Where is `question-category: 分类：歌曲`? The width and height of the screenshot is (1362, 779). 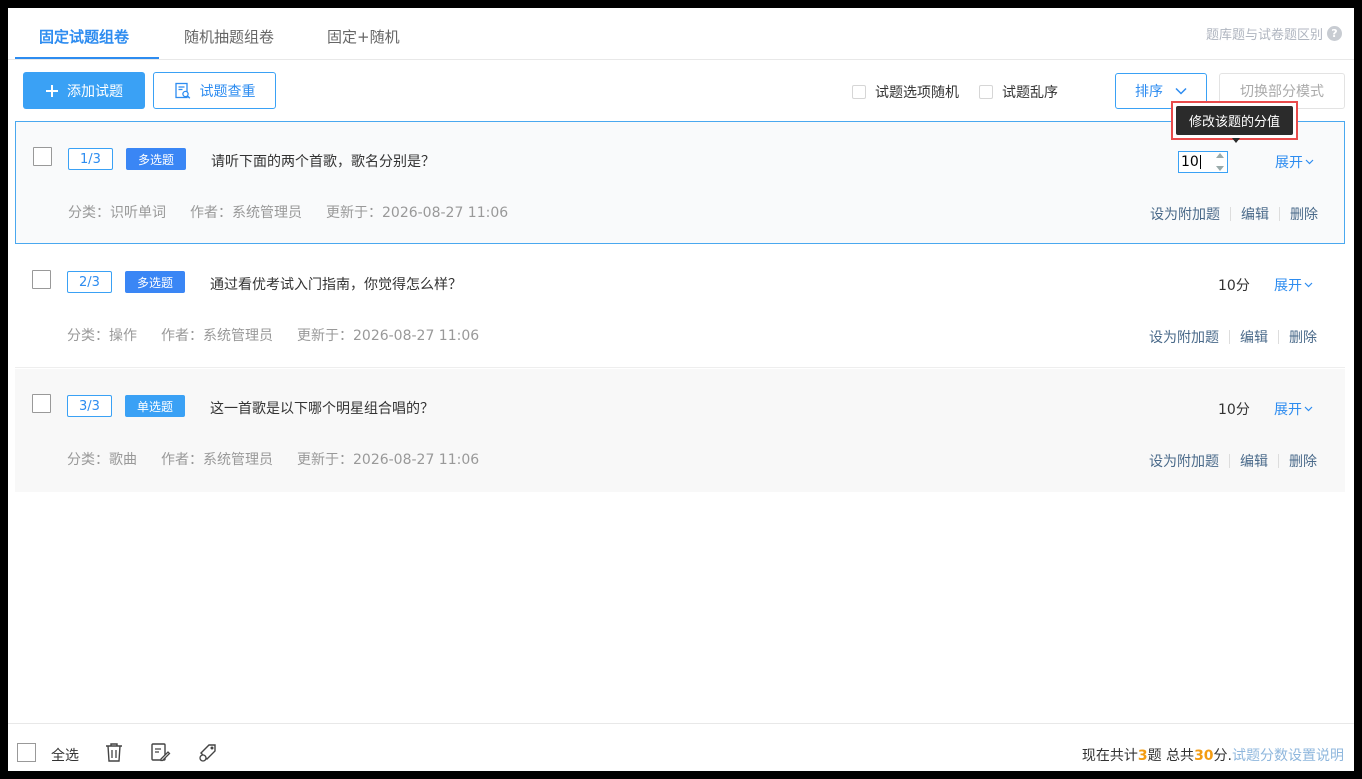 question-category: 分类：歌曲 is located at coordinates (102, 460).